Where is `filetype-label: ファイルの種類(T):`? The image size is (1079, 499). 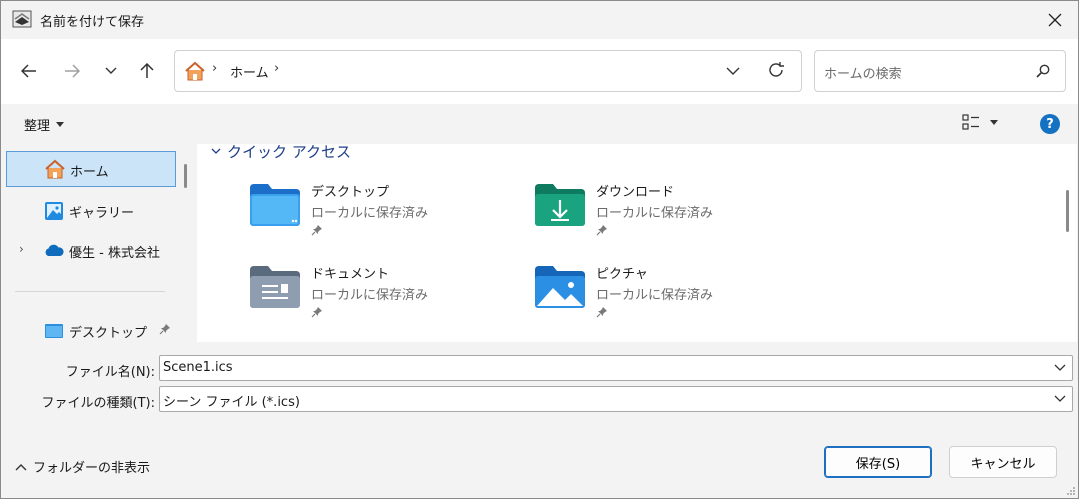 filetype-label: ファイルの種類(T): is located at coordinates (98, 403).